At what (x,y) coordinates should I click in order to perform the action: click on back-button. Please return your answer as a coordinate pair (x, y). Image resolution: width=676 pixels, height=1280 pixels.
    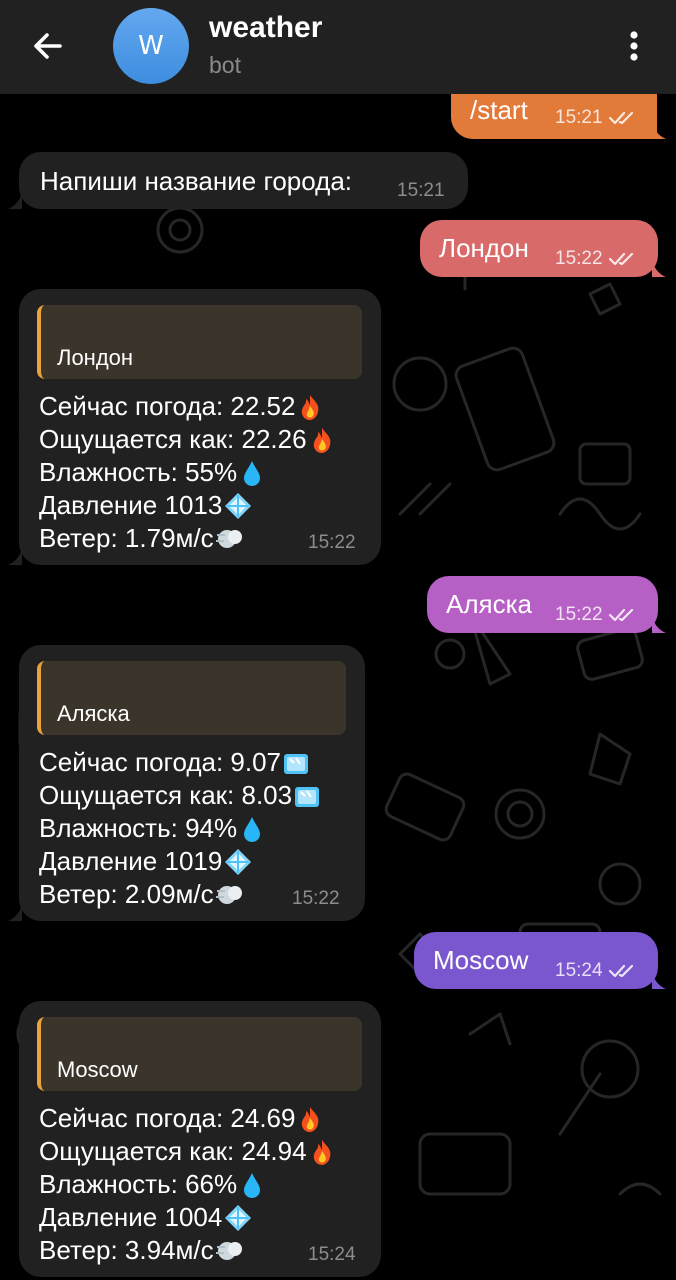
    Looking at the image, I should click on (48, 46).